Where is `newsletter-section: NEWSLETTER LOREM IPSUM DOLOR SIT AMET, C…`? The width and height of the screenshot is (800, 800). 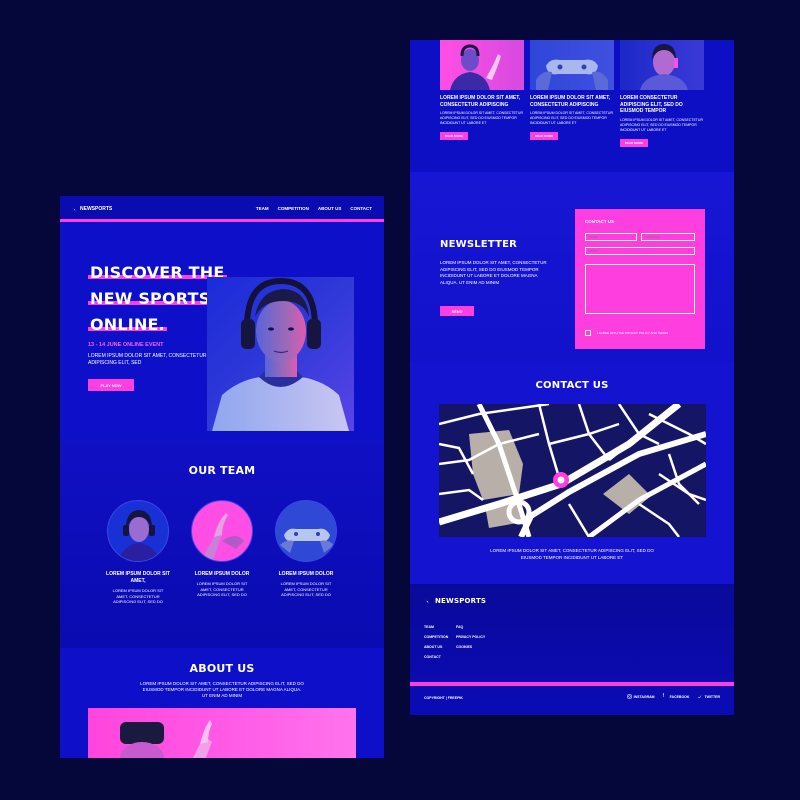
newsletter-section: NEWSLETTER LOREM IPSUM DOLOR SIT AMET, C… is located at coordinates (572, 267).